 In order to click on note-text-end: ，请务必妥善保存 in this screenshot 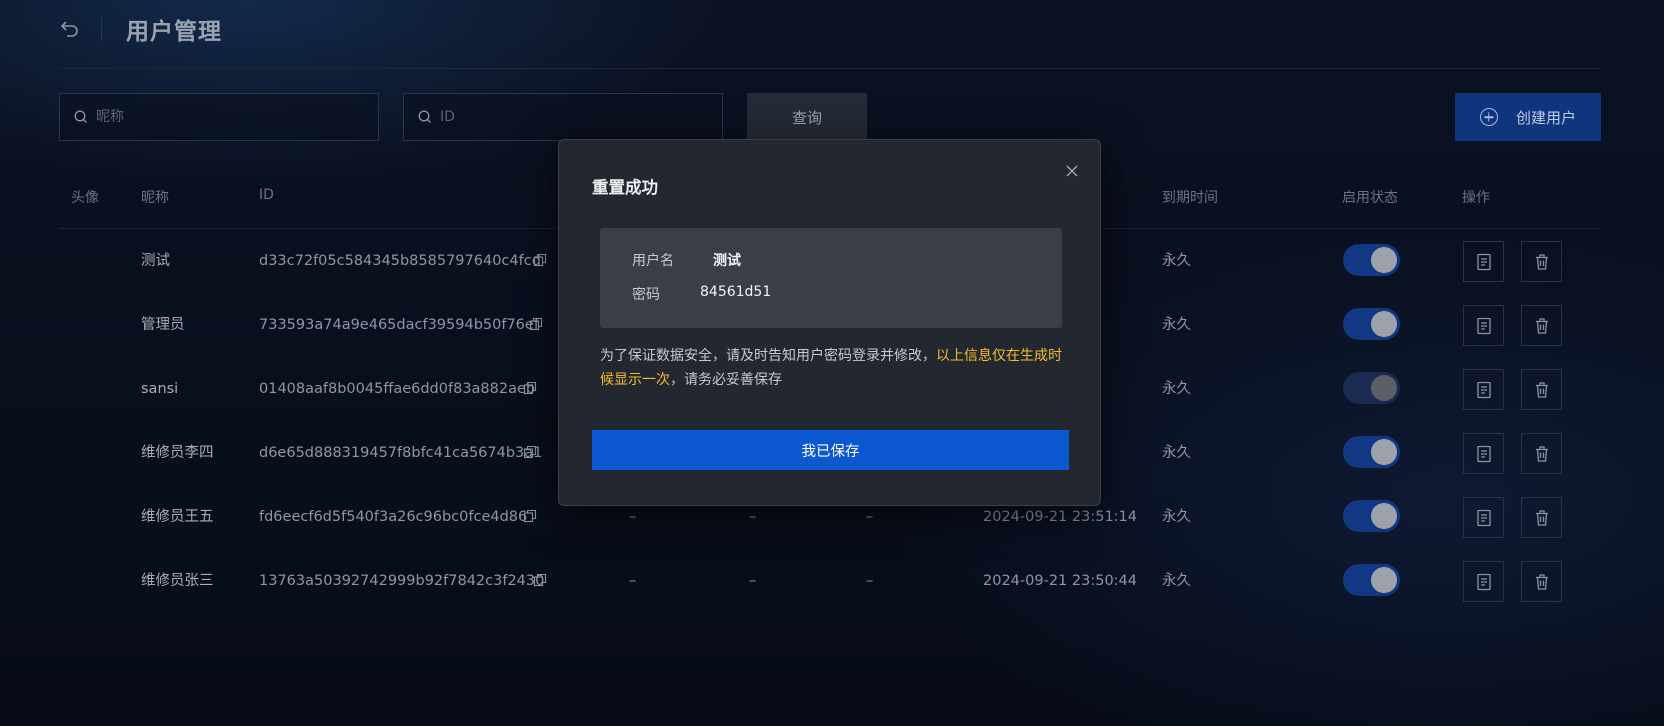, I will do `click(726, 380)`.